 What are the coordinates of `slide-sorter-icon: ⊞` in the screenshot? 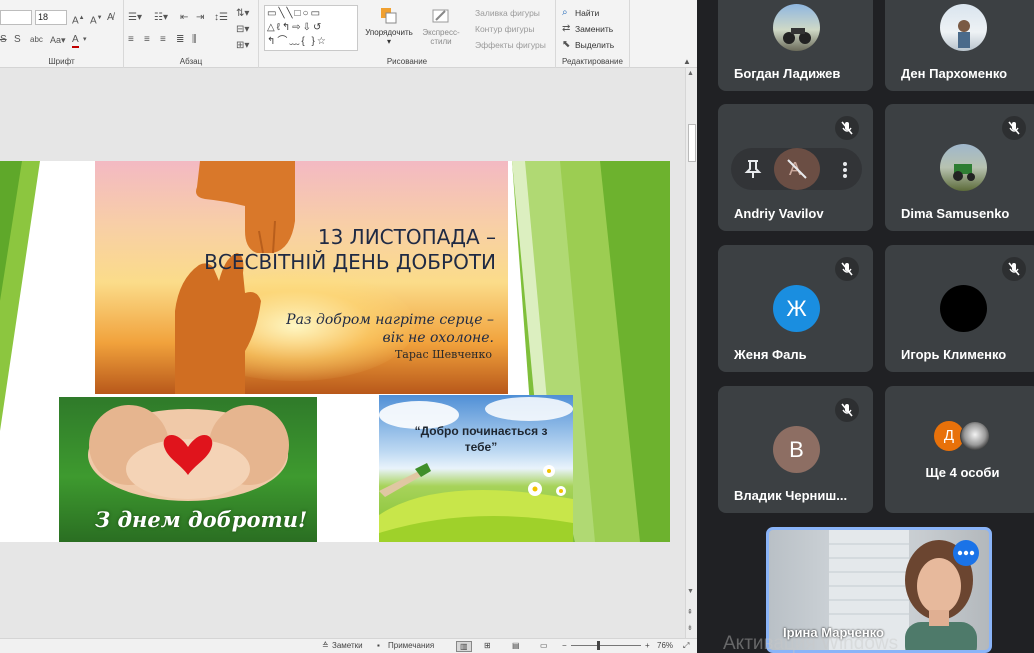 It's located at (487, 645).